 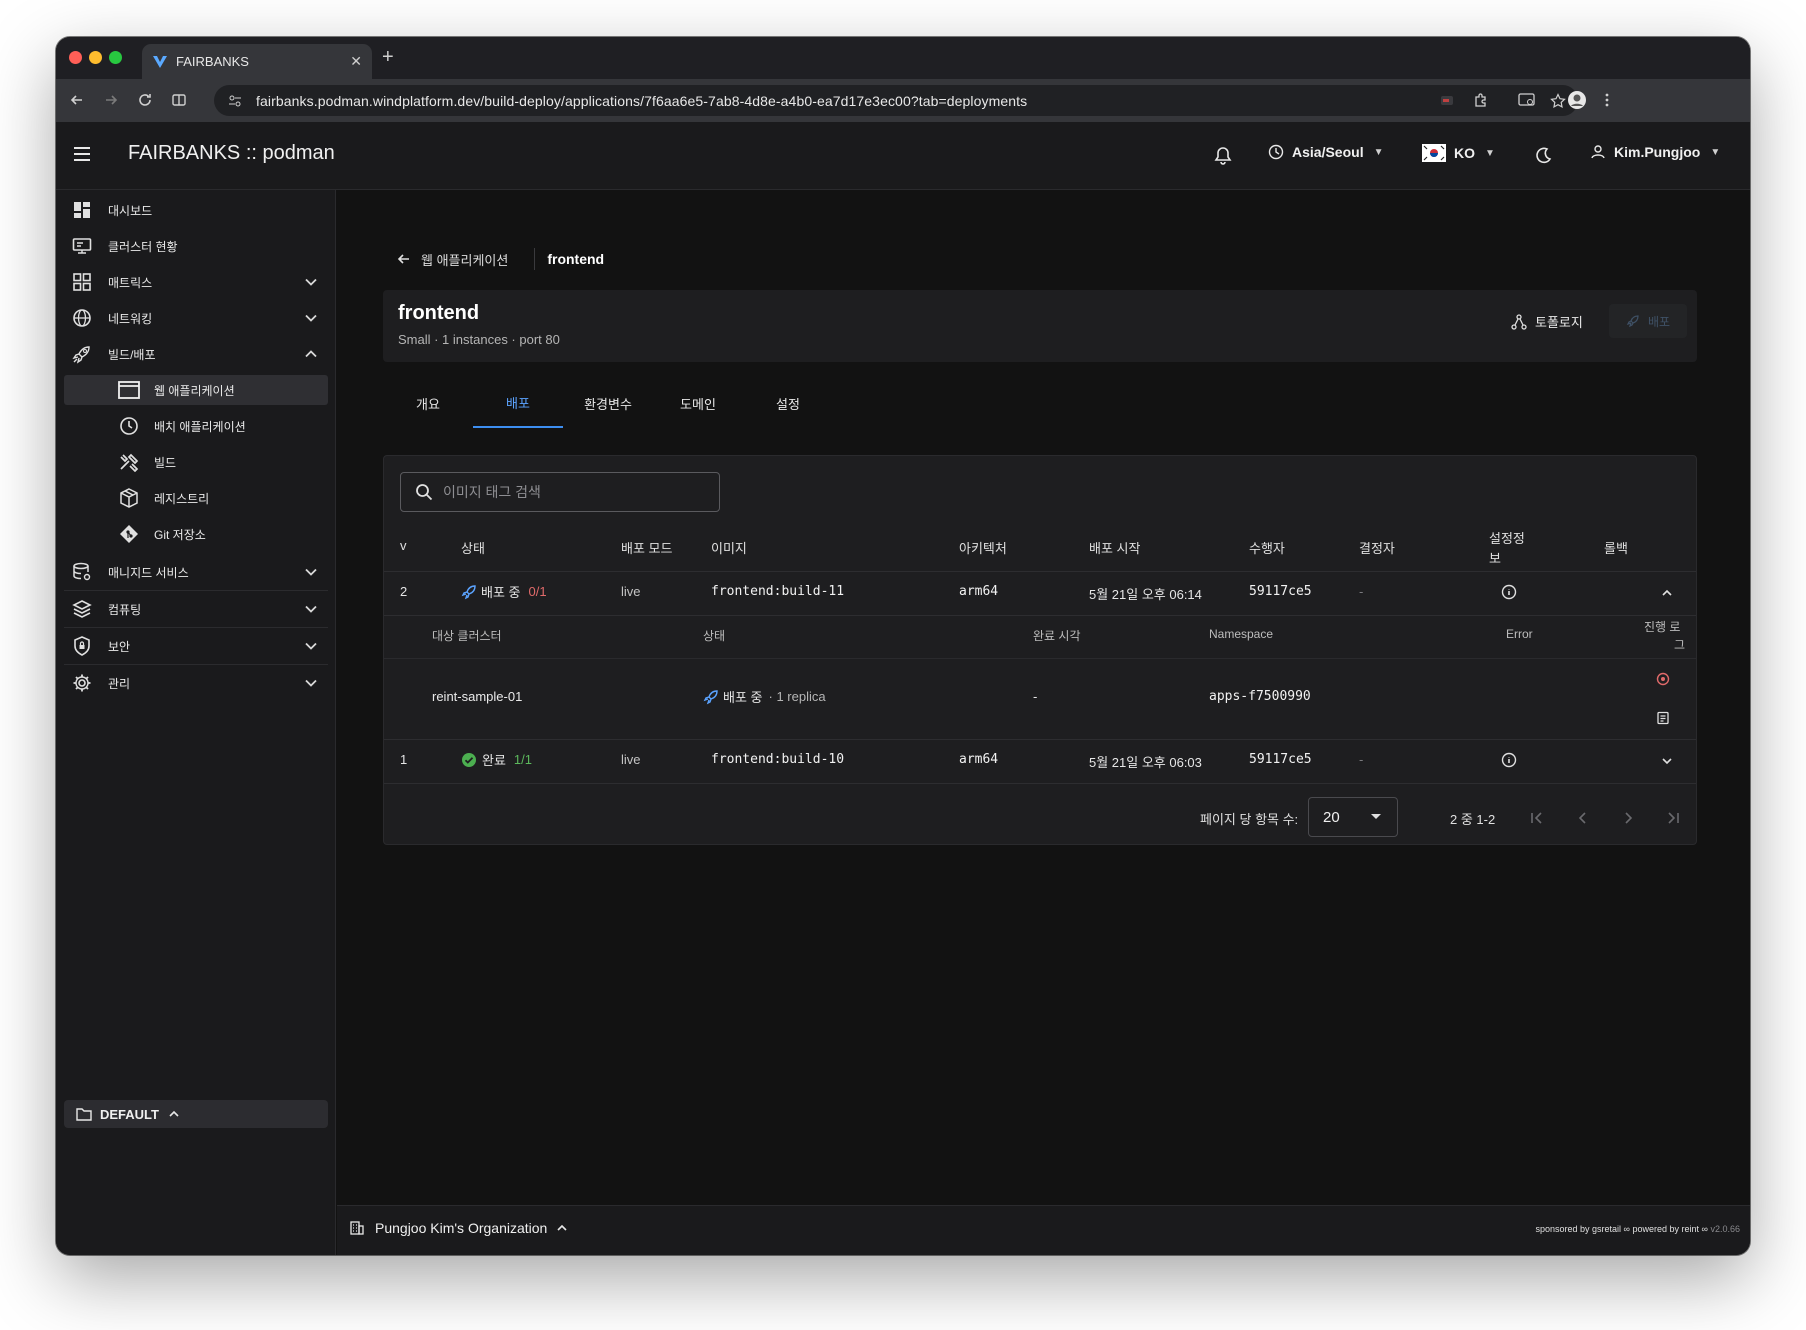 I want to click on sub-header-namespace: Namespace, so click(x=1241, y=634).